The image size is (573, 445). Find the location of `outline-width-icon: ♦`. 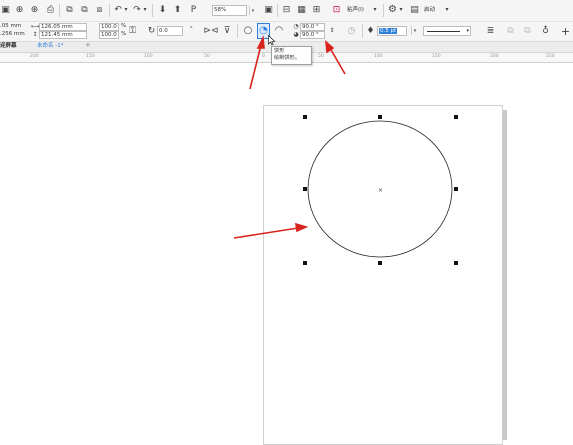

outline-width-icon: ♦ is located at coordinates (370, 30).